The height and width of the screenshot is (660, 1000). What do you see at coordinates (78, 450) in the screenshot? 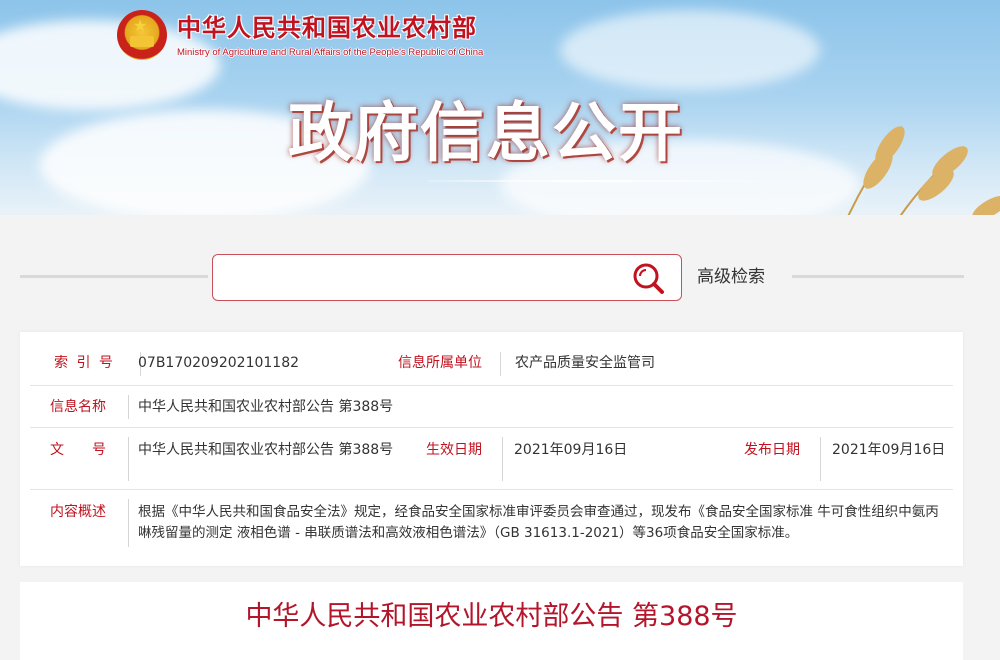
I see `doc-label: 文 号` at bounding box center [78, 450].